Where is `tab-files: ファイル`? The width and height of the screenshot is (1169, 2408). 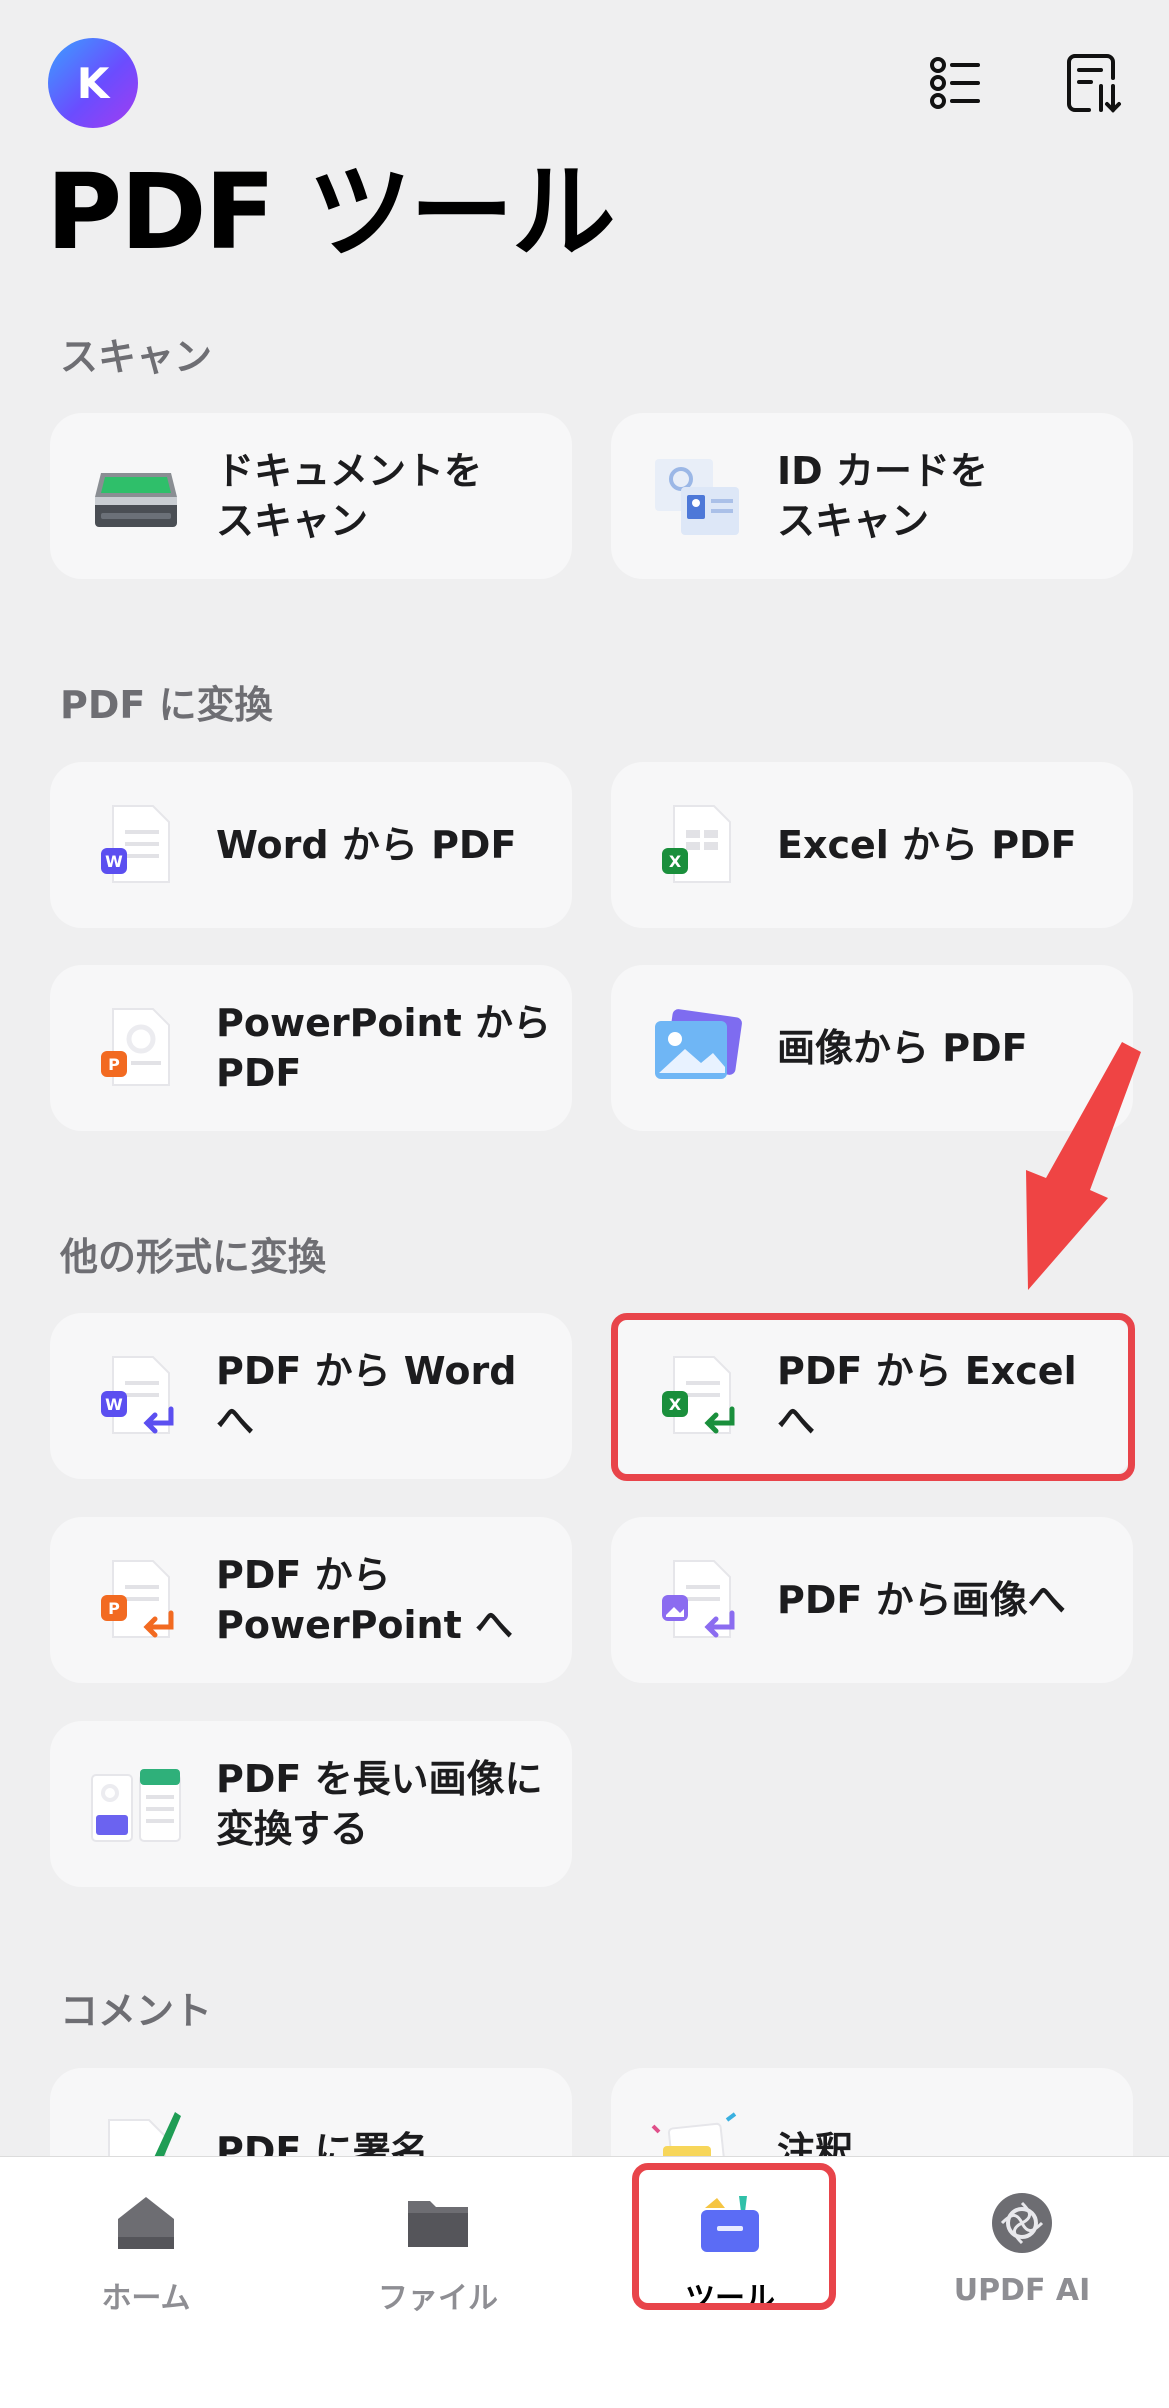 tab-files: ファイル is located at coordinates (438, 2252).